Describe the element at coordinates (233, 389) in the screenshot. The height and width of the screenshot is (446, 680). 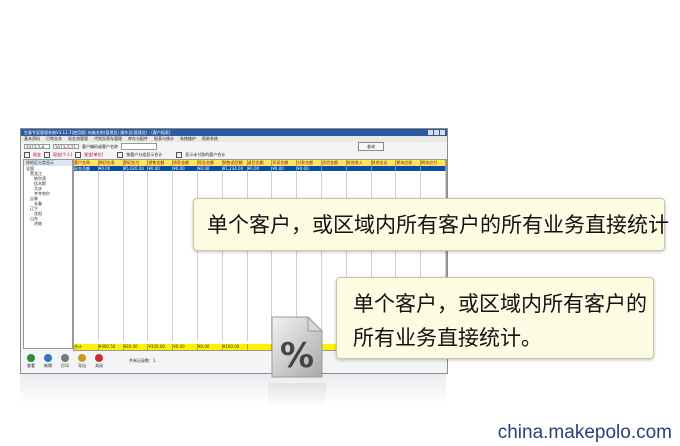
I see `screenshot-reflection` at that location.